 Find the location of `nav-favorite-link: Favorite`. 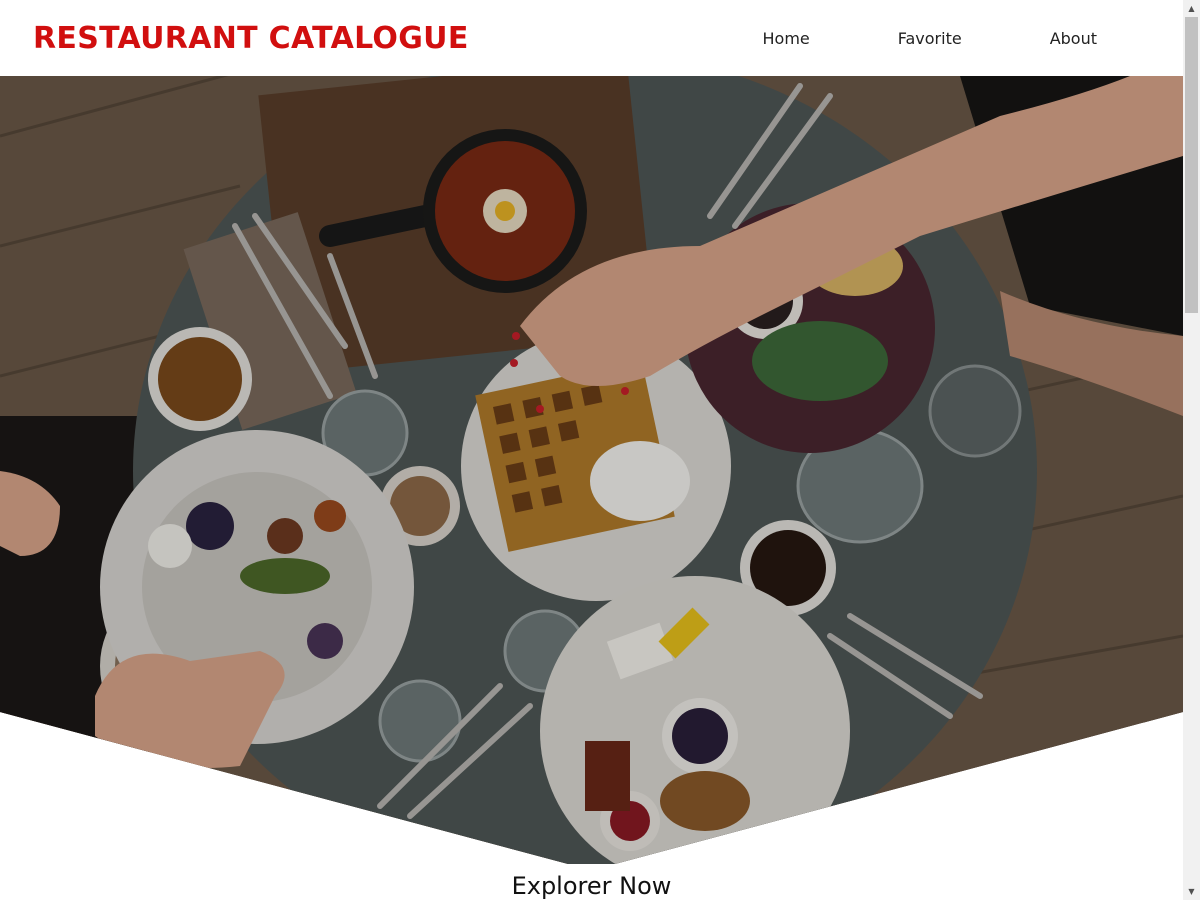

nav-favorite-link: Favorite is located at coordinates (930, 38).